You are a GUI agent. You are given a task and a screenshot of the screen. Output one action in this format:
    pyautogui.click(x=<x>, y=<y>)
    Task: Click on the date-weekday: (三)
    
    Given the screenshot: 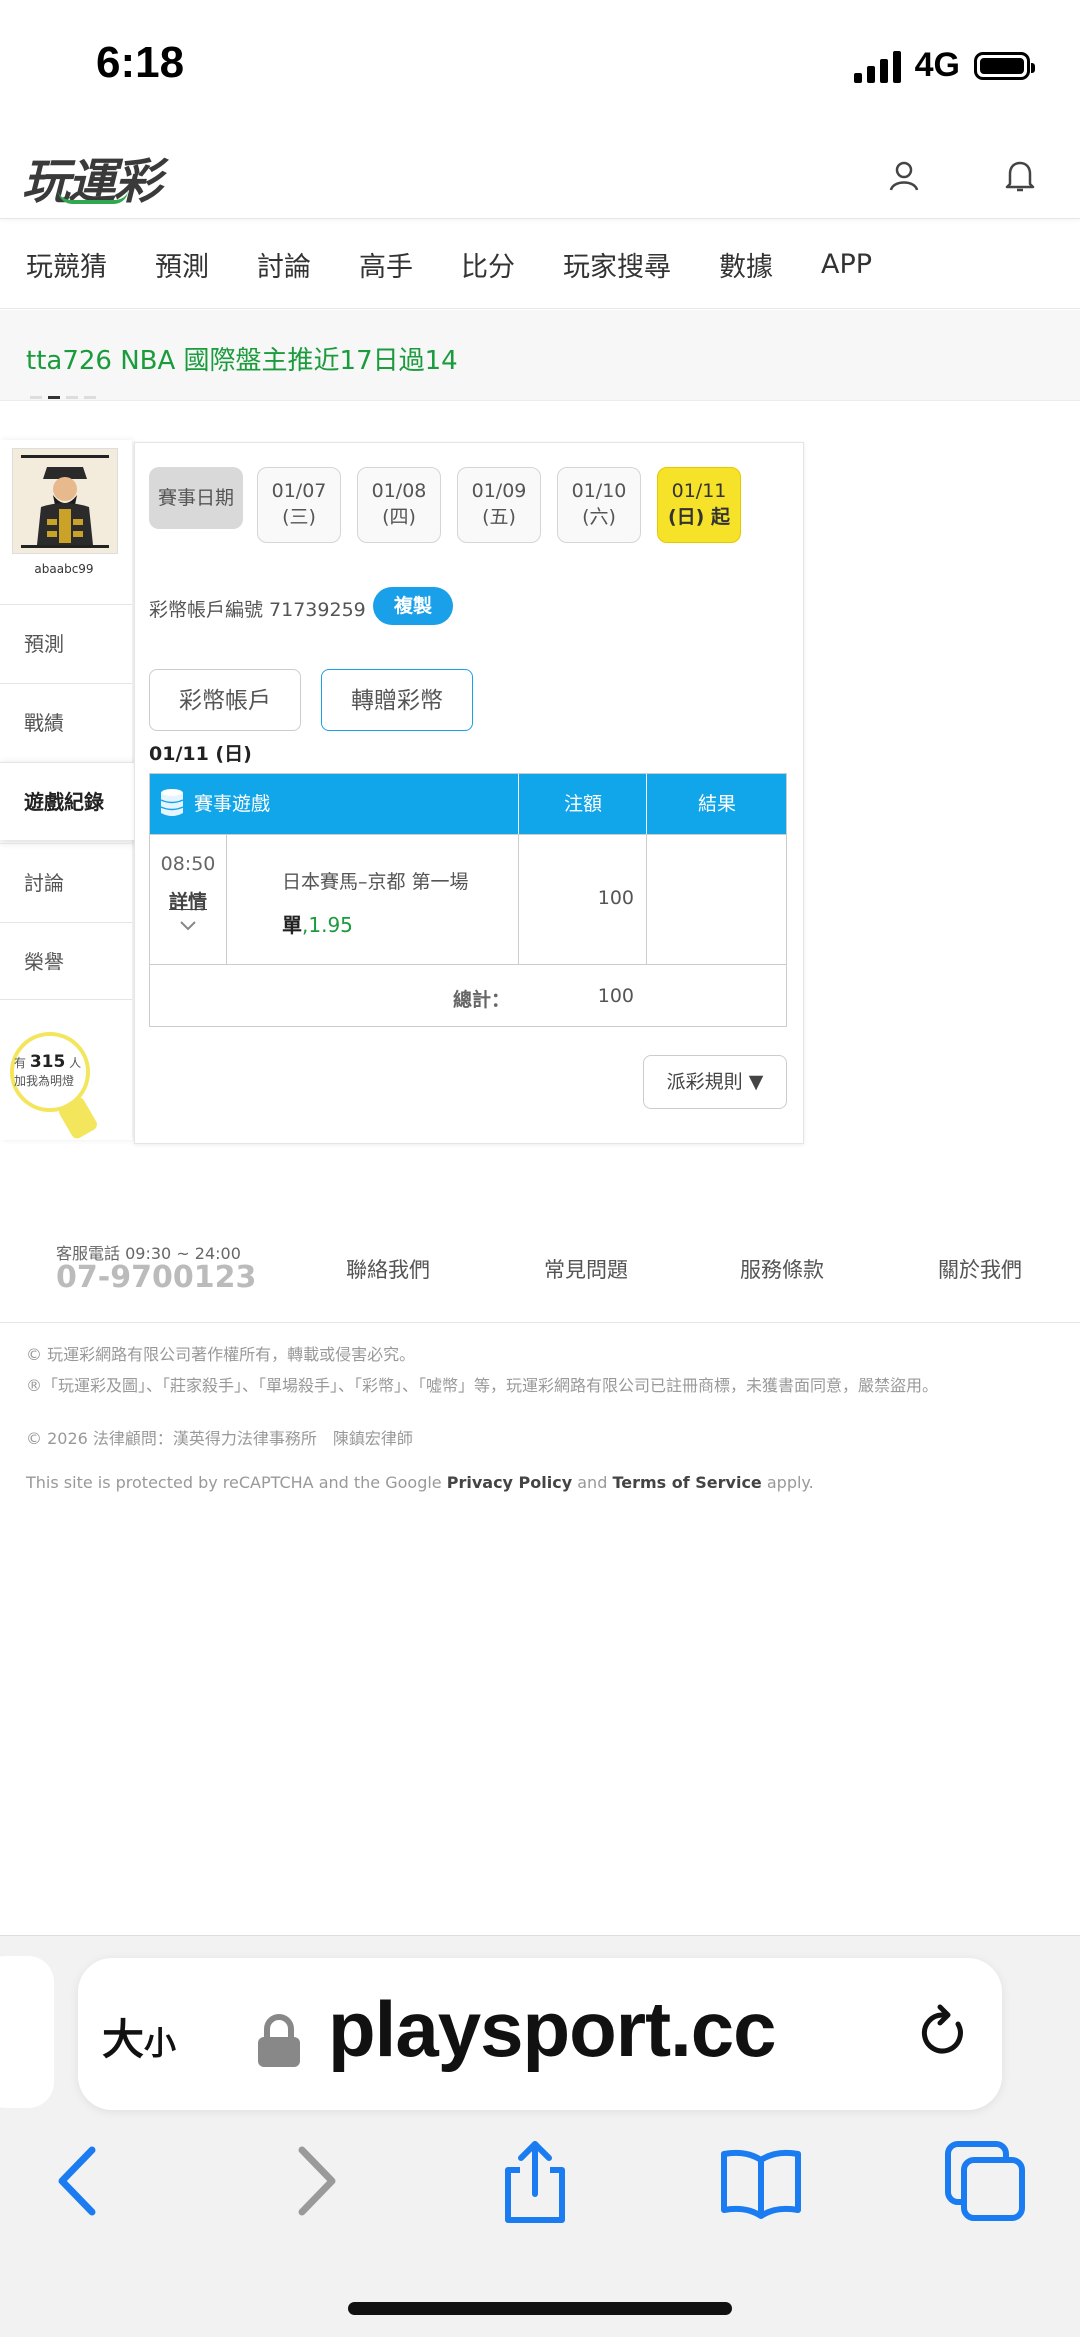 What is the action you would take?
    pyautogui.click(x=299, y=517)
    